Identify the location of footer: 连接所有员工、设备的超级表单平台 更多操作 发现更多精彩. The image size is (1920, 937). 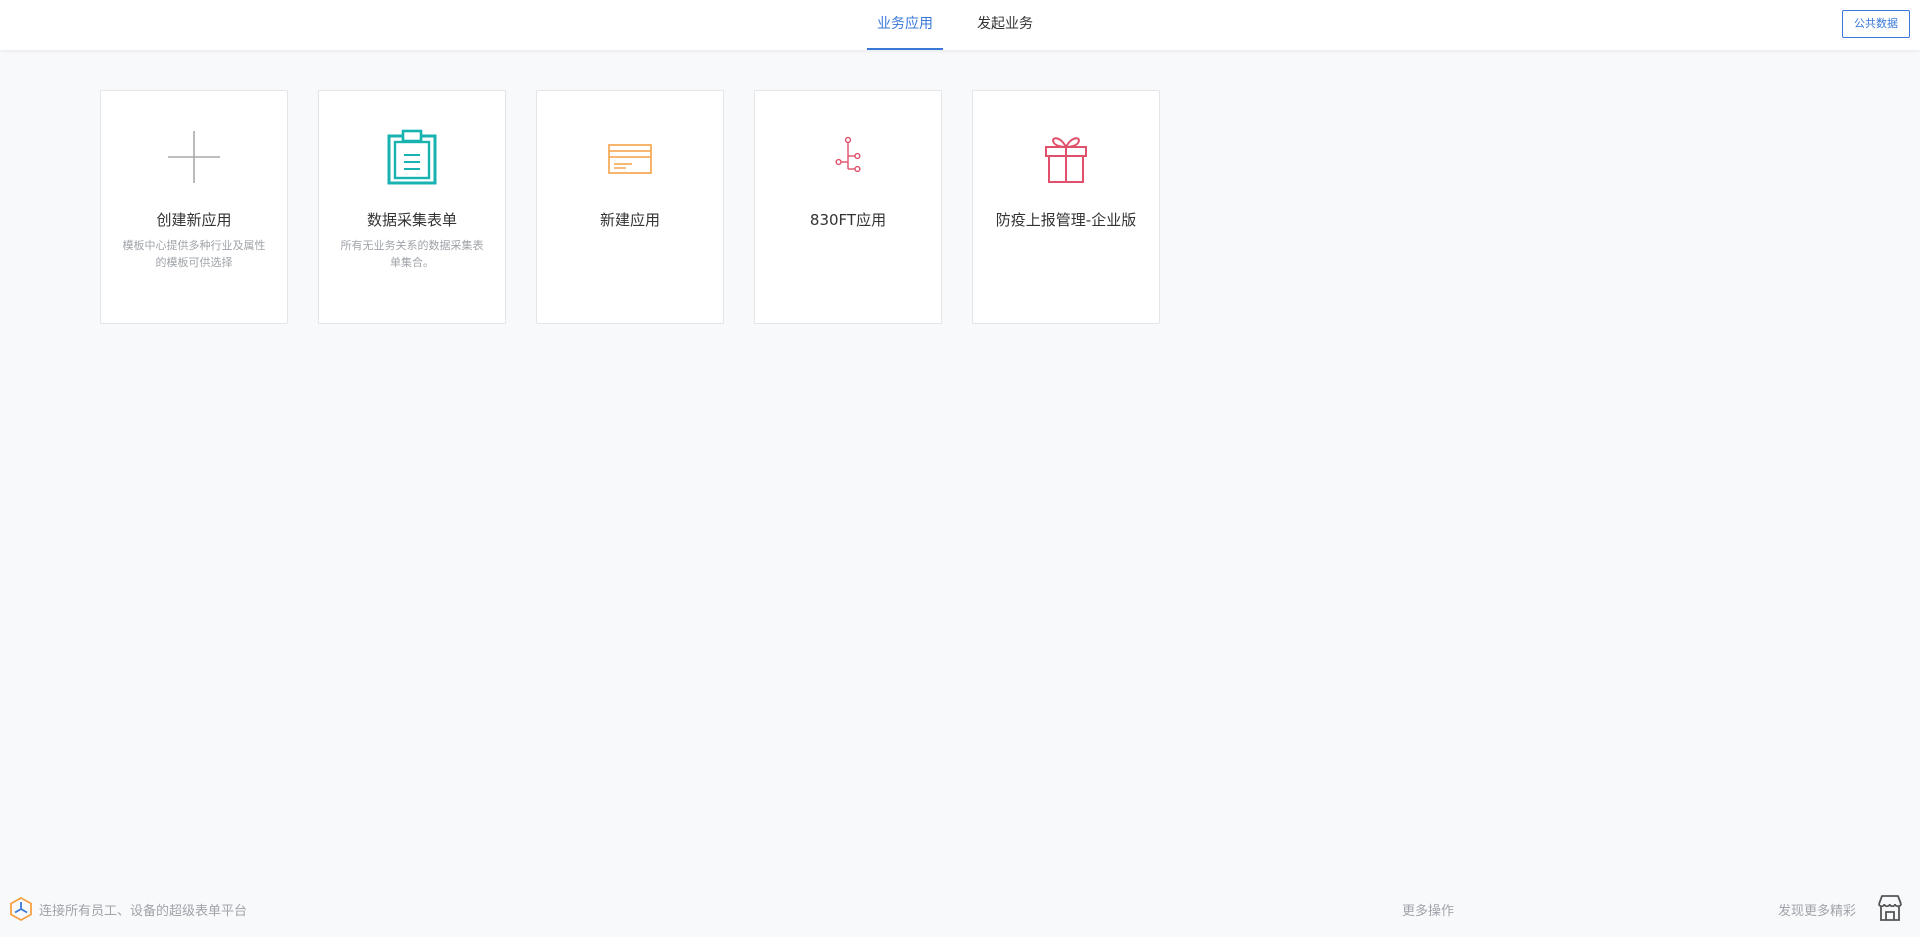
(960, 909).